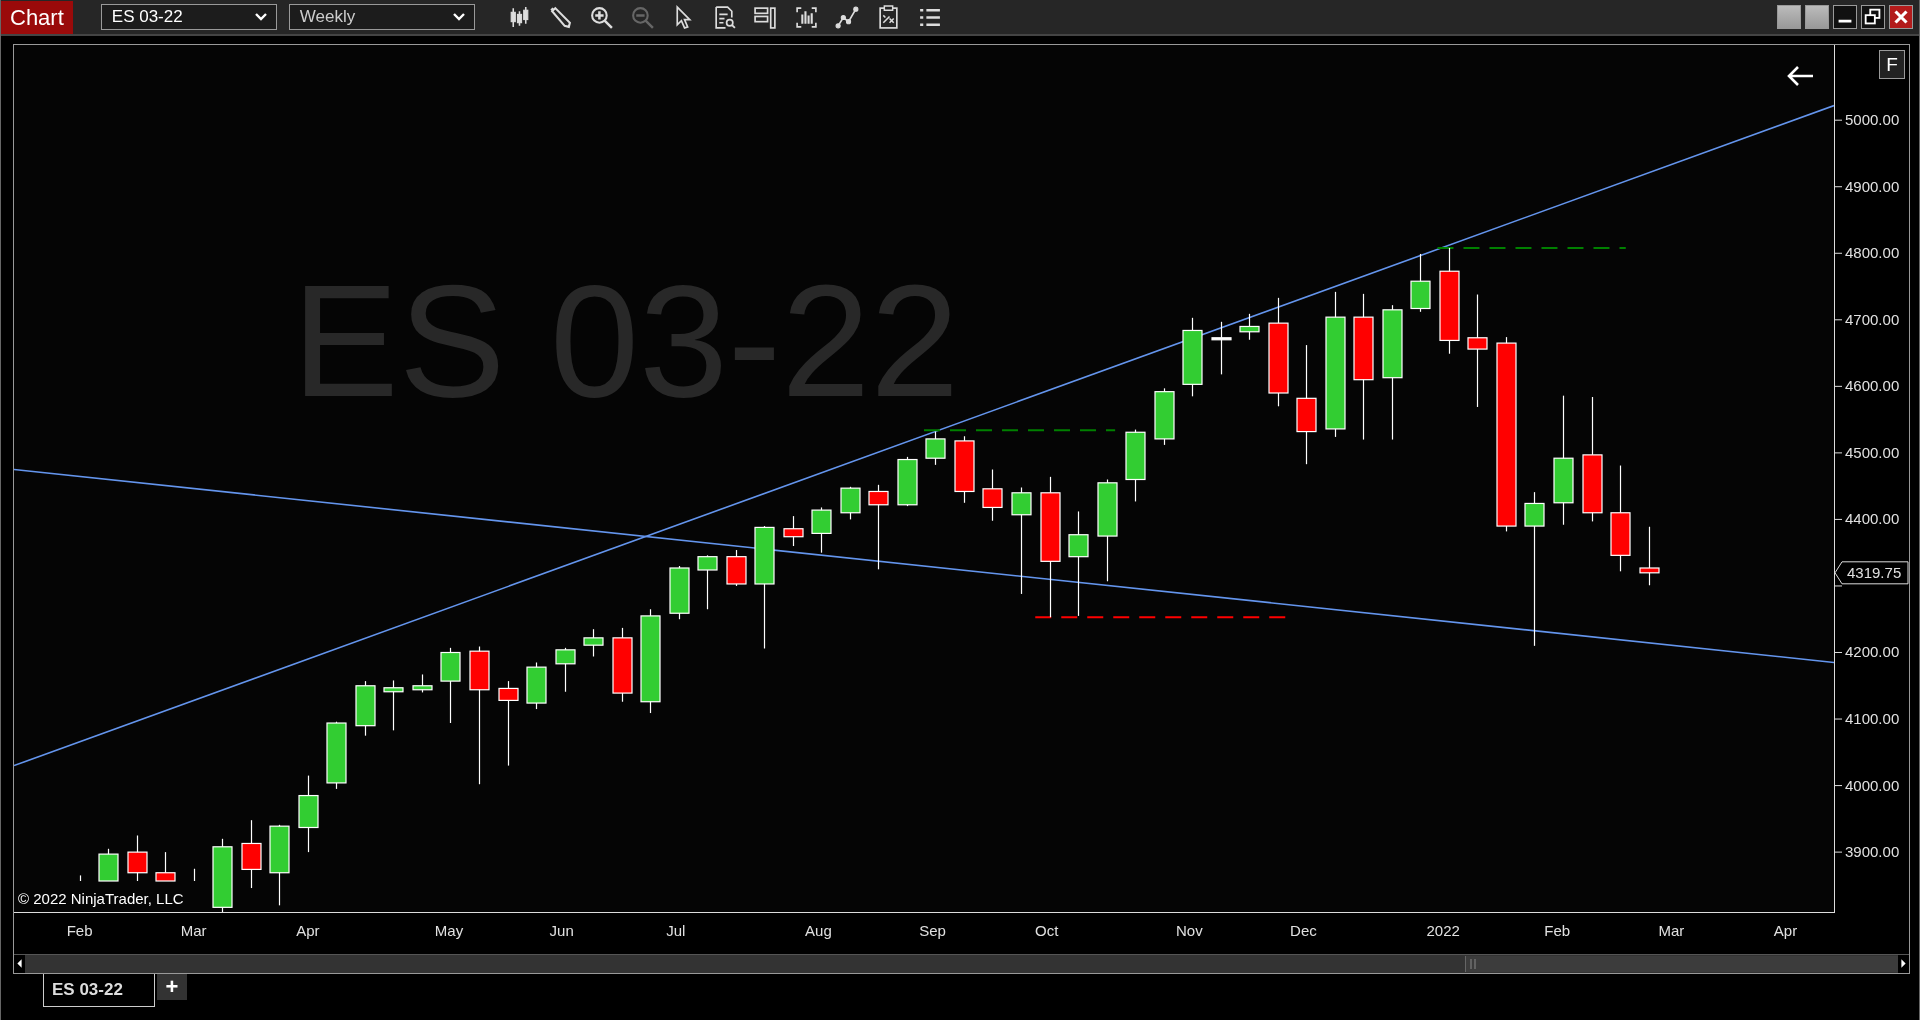  Describe the element at coordinates (1872, 253) in the screenshot. I see `price-axis-label: 4800.00` at that location.